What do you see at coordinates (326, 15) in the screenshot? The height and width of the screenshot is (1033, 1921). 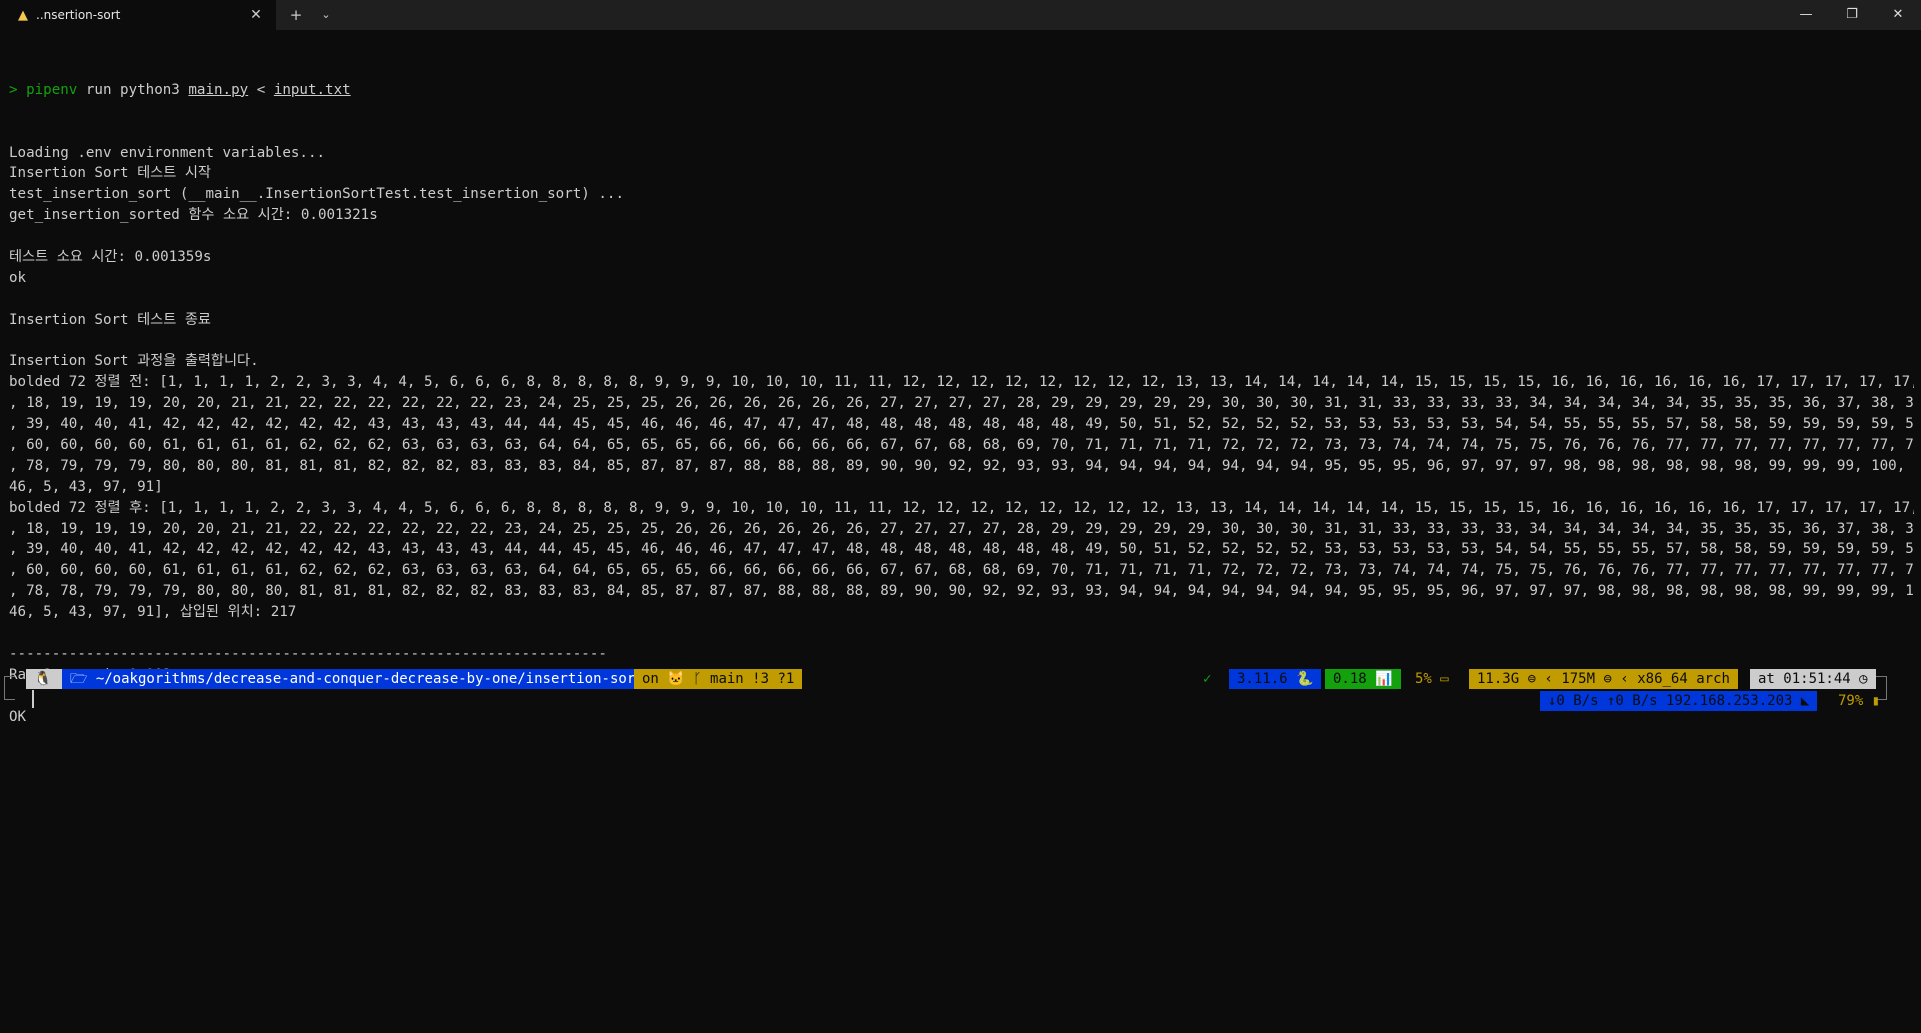 I see `tab-dropdown-icon: ⌄` at bounding box center [326, 15].